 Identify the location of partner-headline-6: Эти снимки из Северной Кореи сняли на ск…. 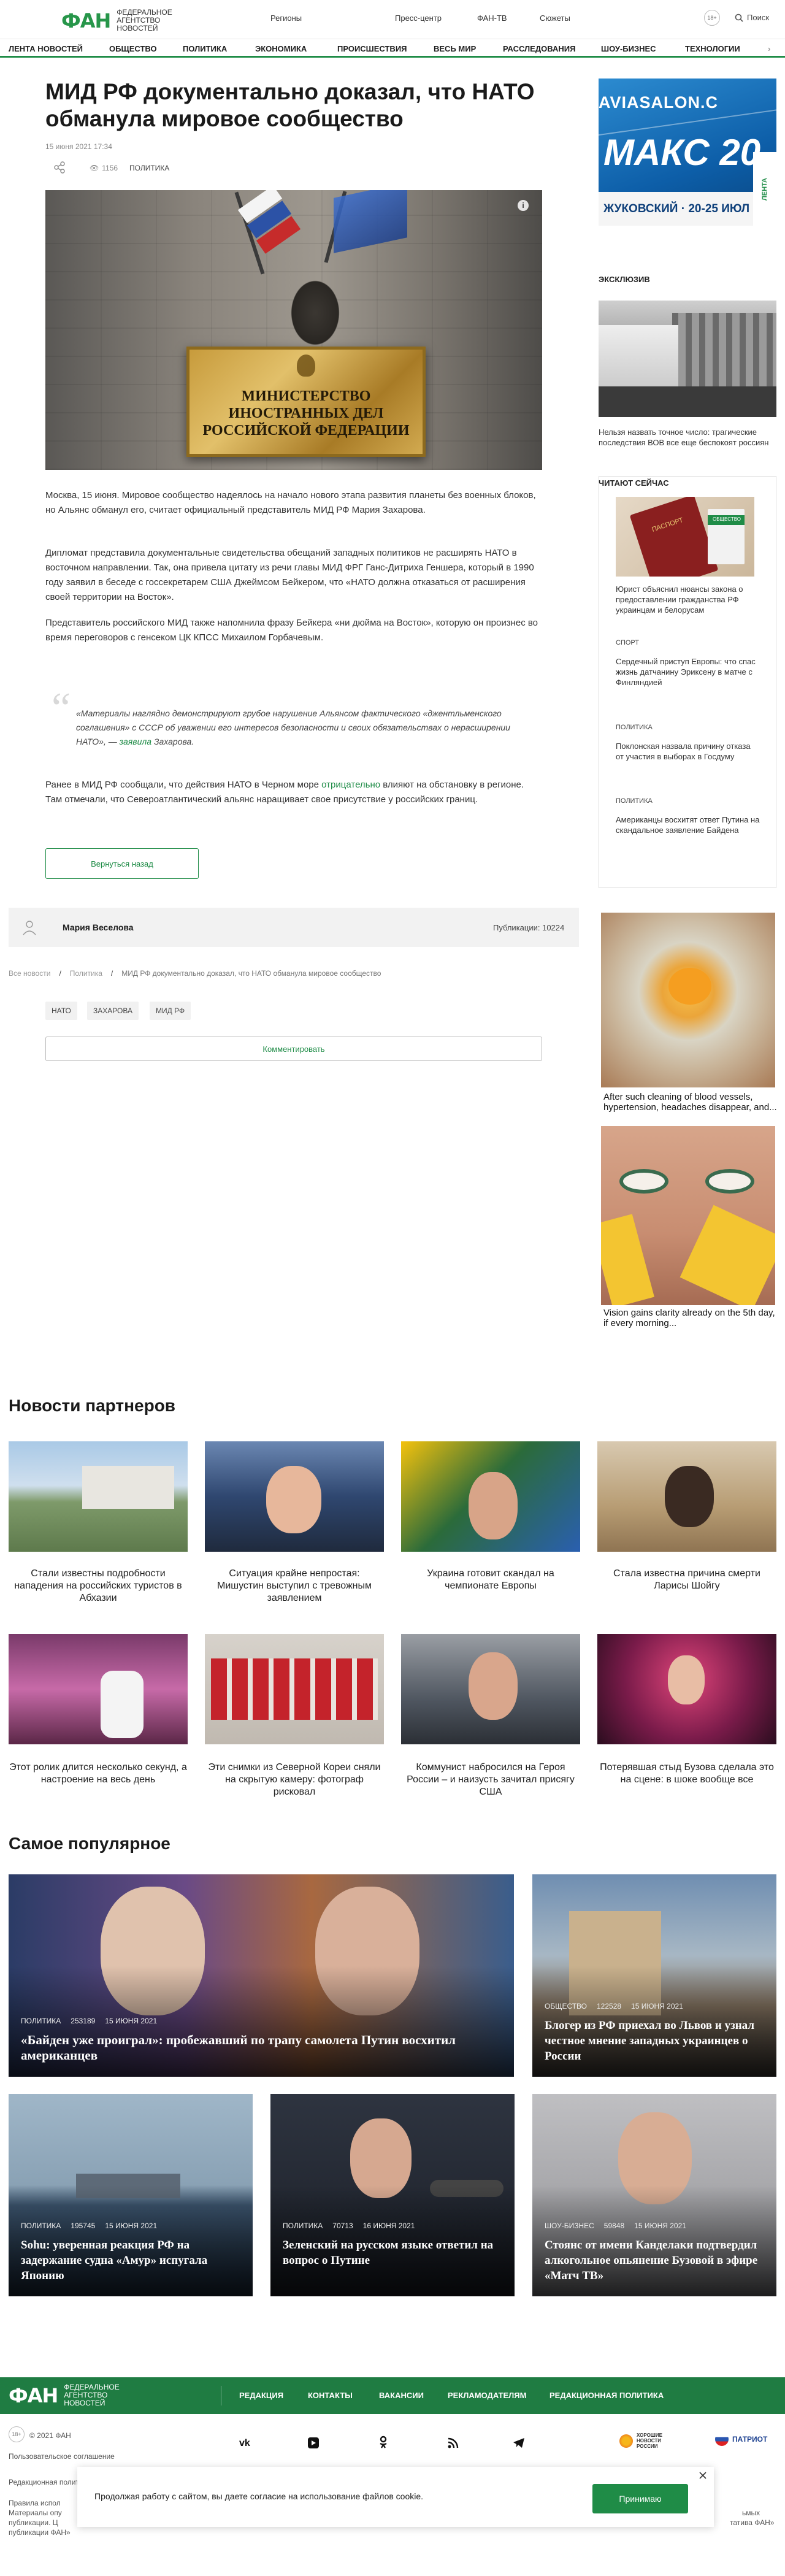
(294, 1779).